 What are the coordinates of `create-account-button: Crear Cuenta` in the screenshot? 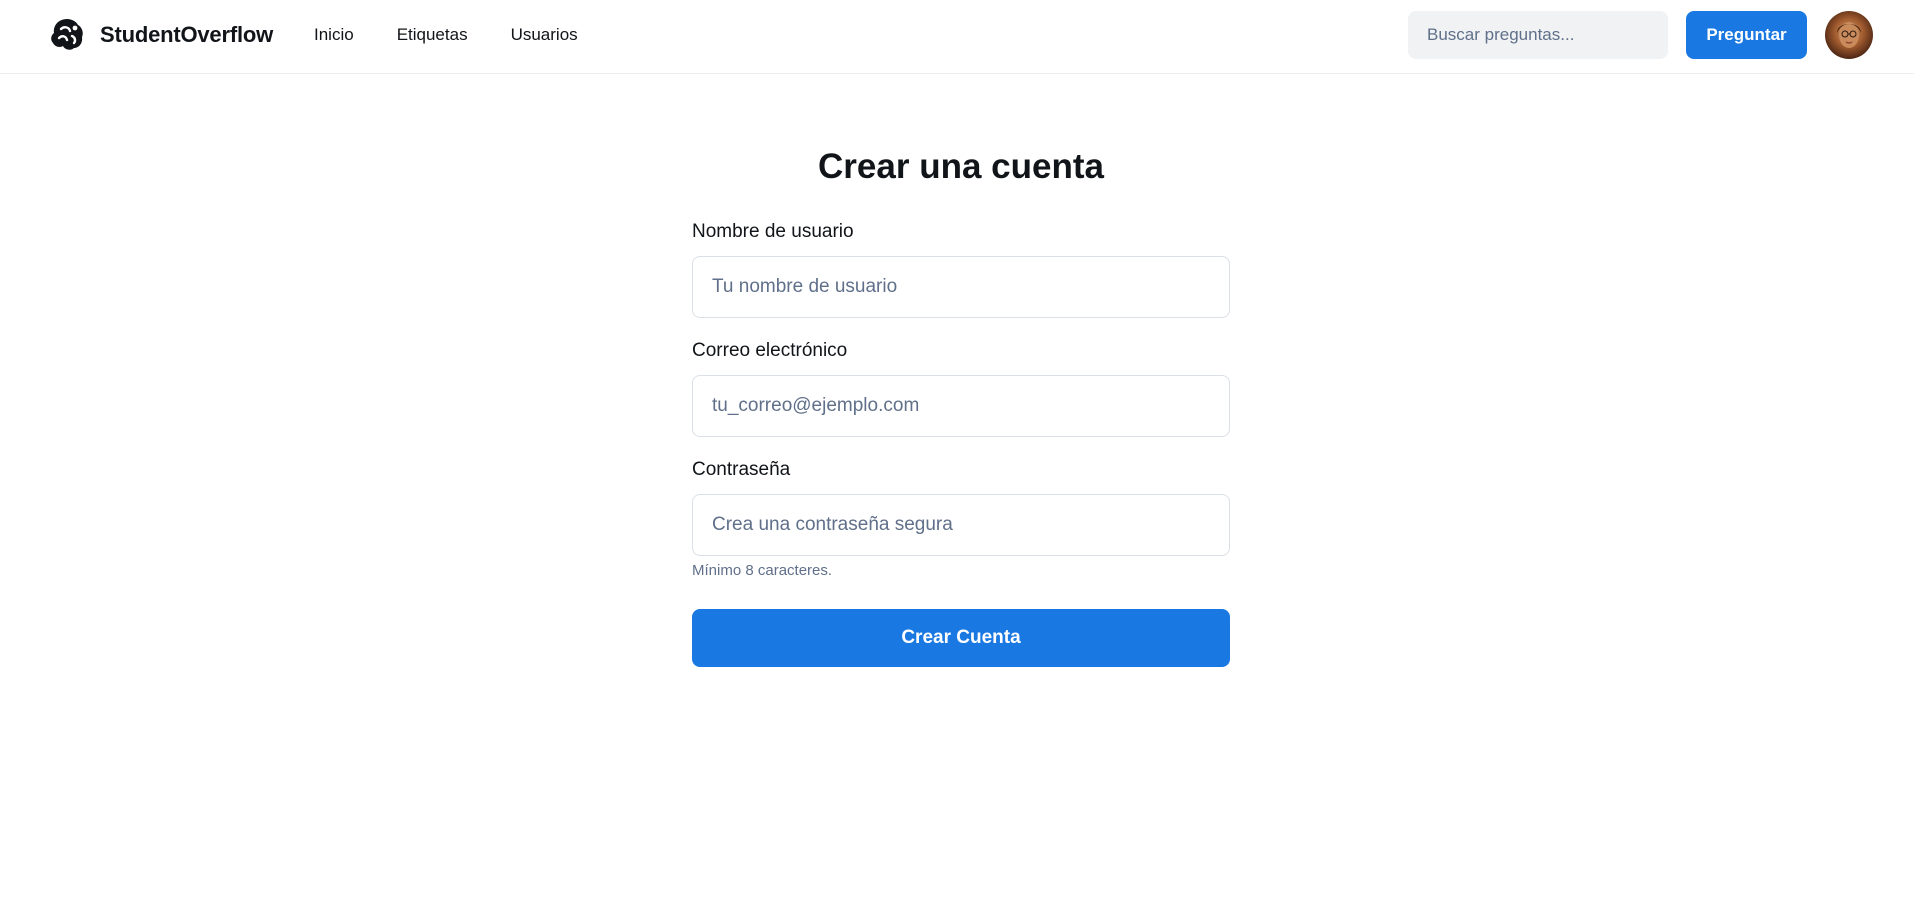 It's located at (961, 638).